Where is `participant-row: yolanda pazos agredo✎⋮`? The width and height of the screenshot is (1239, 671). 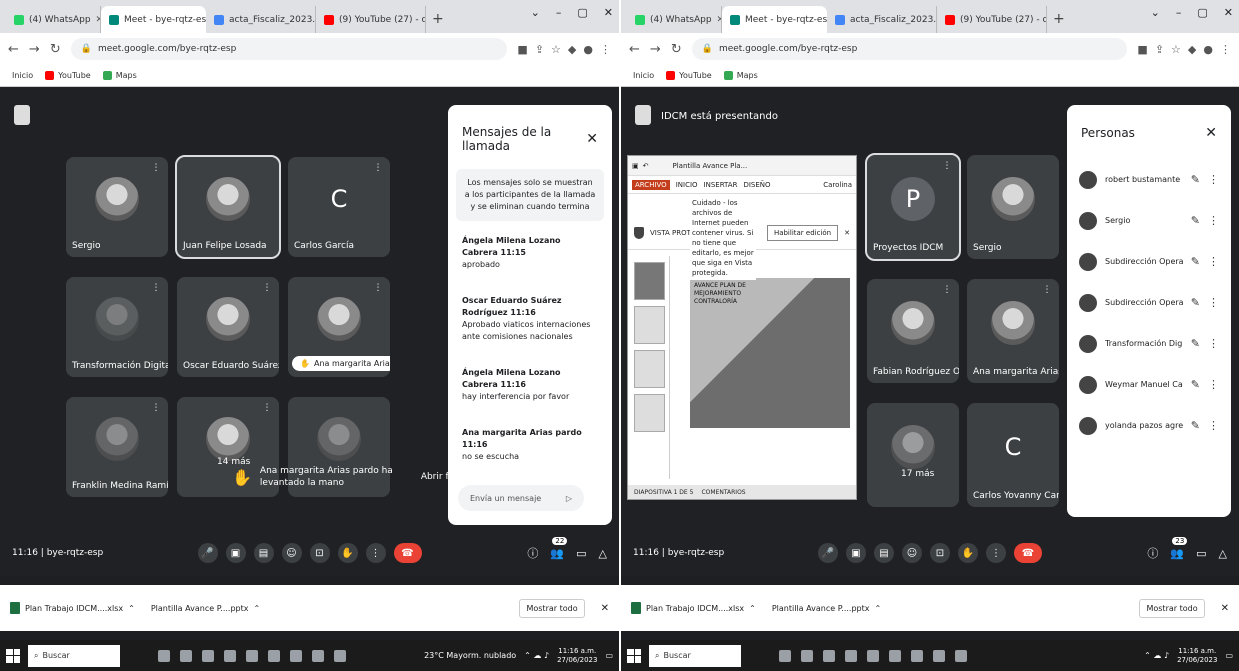 participant-row: yolanda pazos agredo✎⋮ is located at coordinates (1149, 425).